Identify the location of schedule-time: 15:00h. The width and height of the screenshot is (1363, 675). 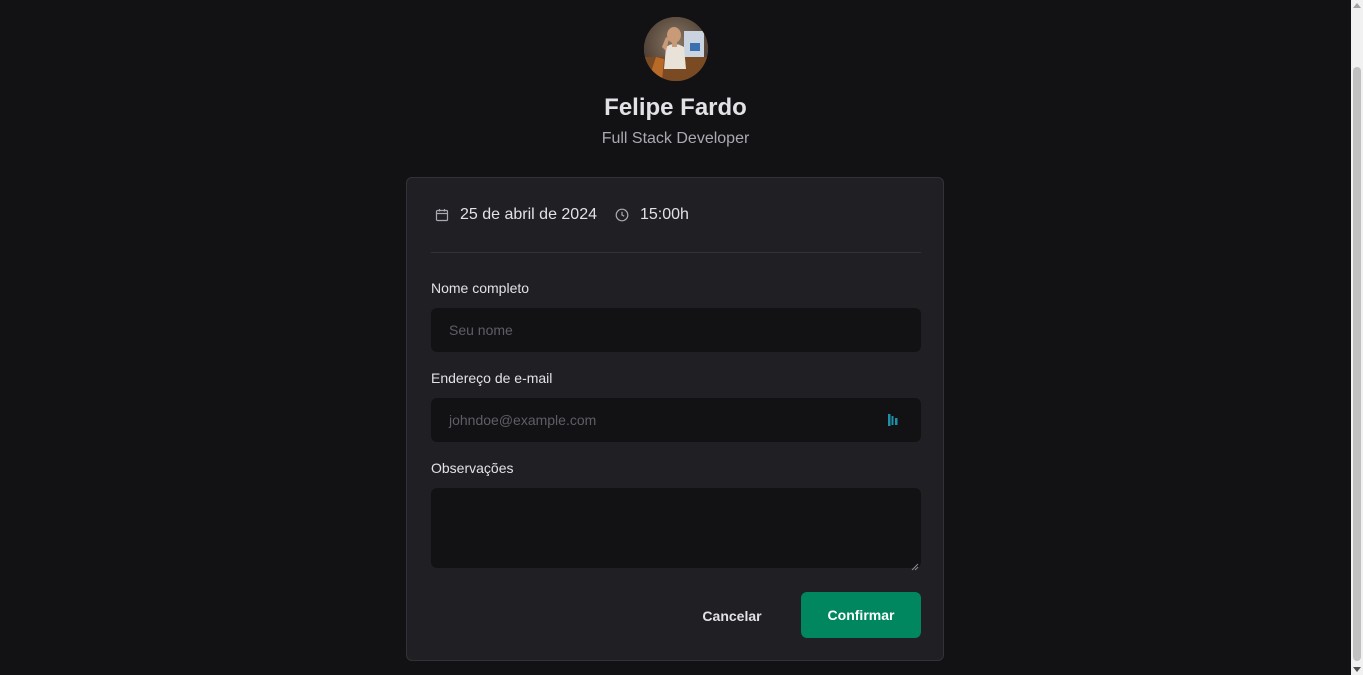
(652, 215).